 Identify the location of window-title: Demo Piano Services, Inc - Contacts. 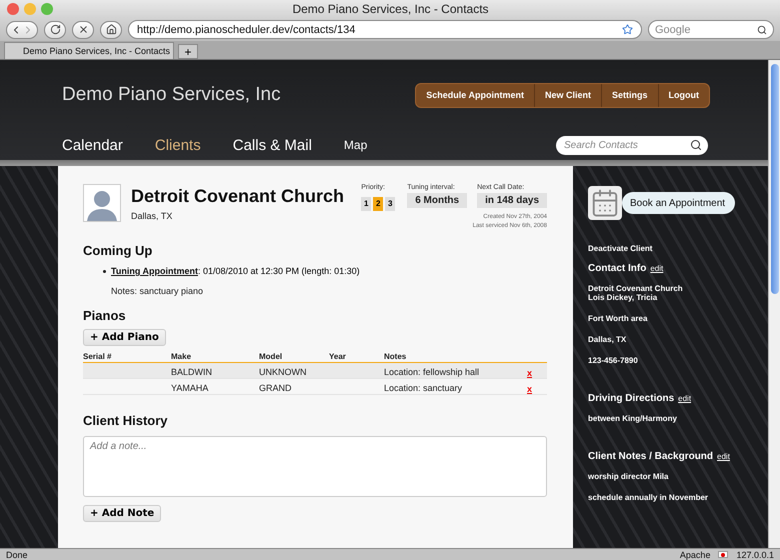
(390, 9).